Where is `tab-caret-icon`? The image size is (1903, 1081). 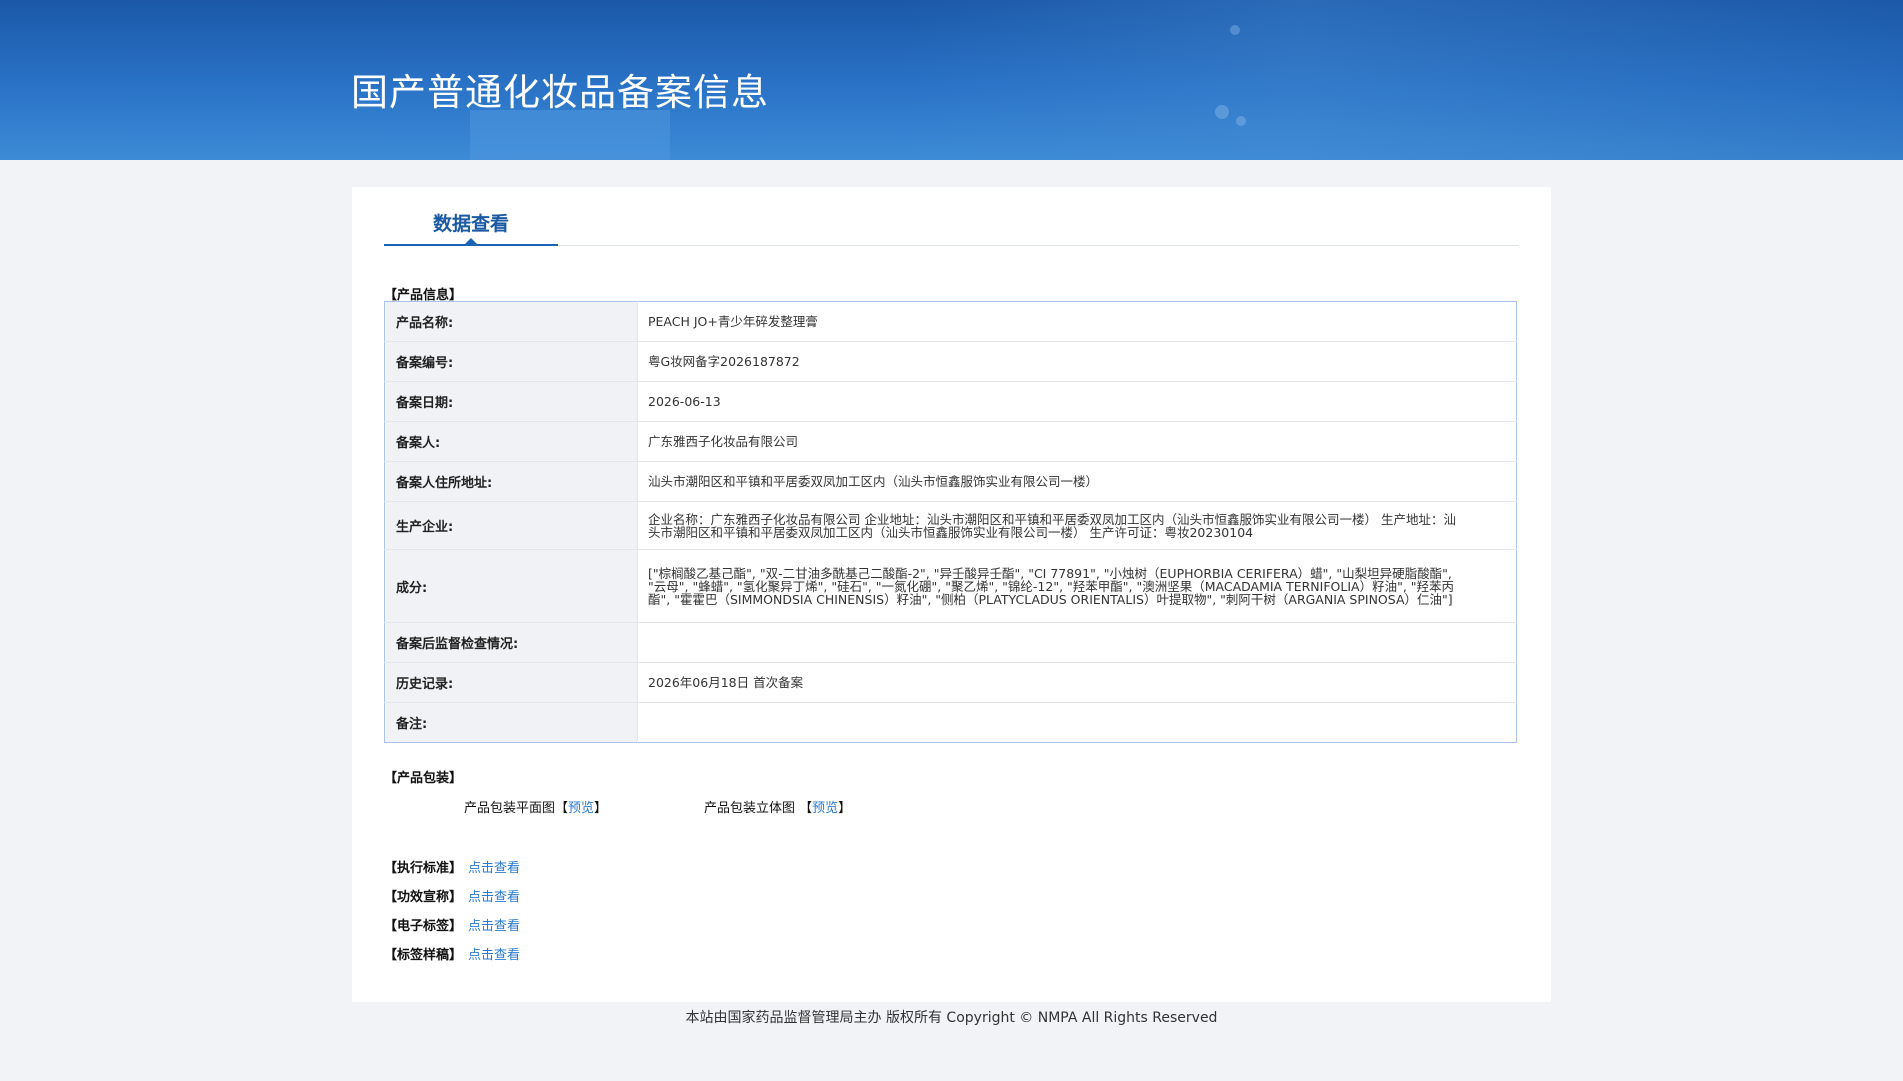 tab-caret-icon is located at coordinates (471, 241).